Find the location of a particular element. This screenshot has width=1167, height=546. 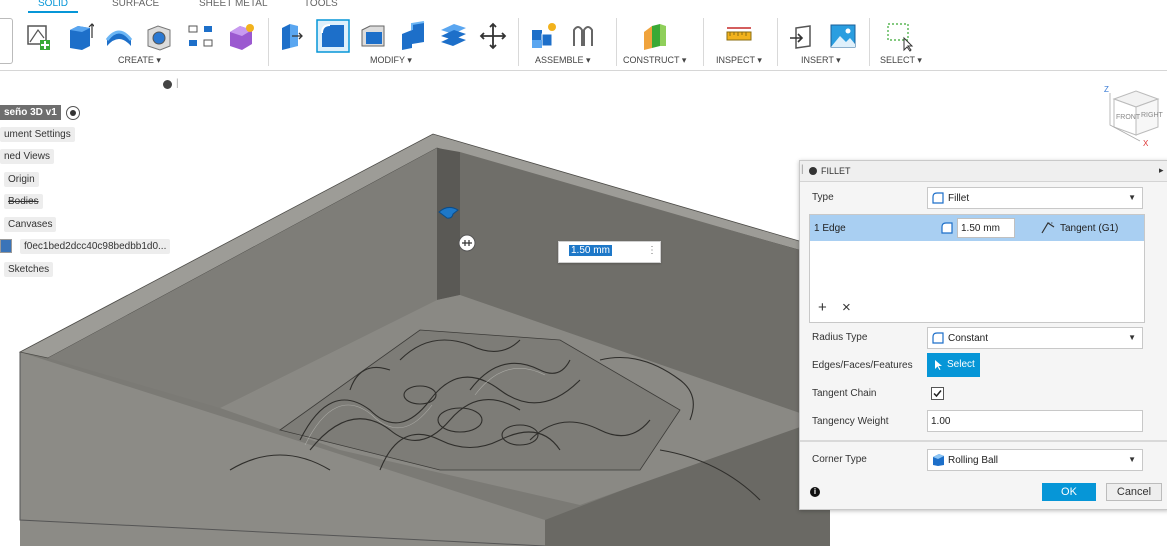

ok-button: OK is located at coordinates (1069, 492).